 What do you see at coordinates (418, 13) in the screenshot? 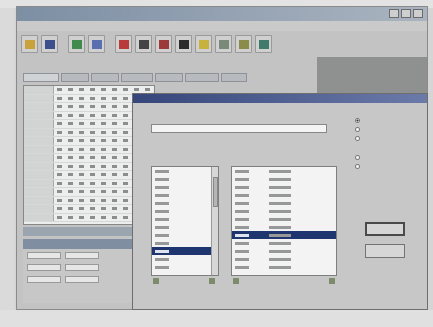
I see `close-button` at bounding box center [418, 13].